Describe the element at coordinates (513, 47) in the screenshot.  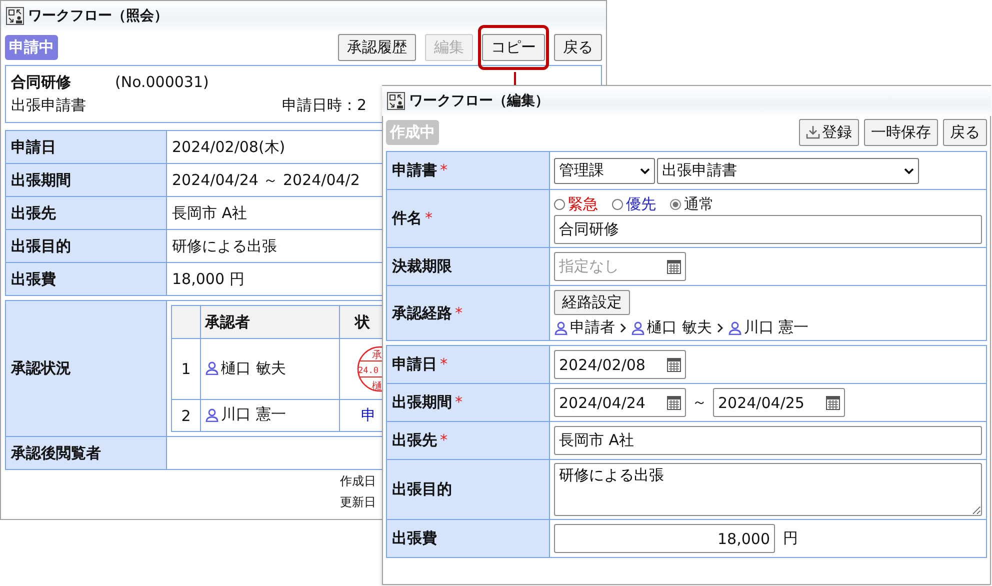
I see `action-button: コピー` at that location.